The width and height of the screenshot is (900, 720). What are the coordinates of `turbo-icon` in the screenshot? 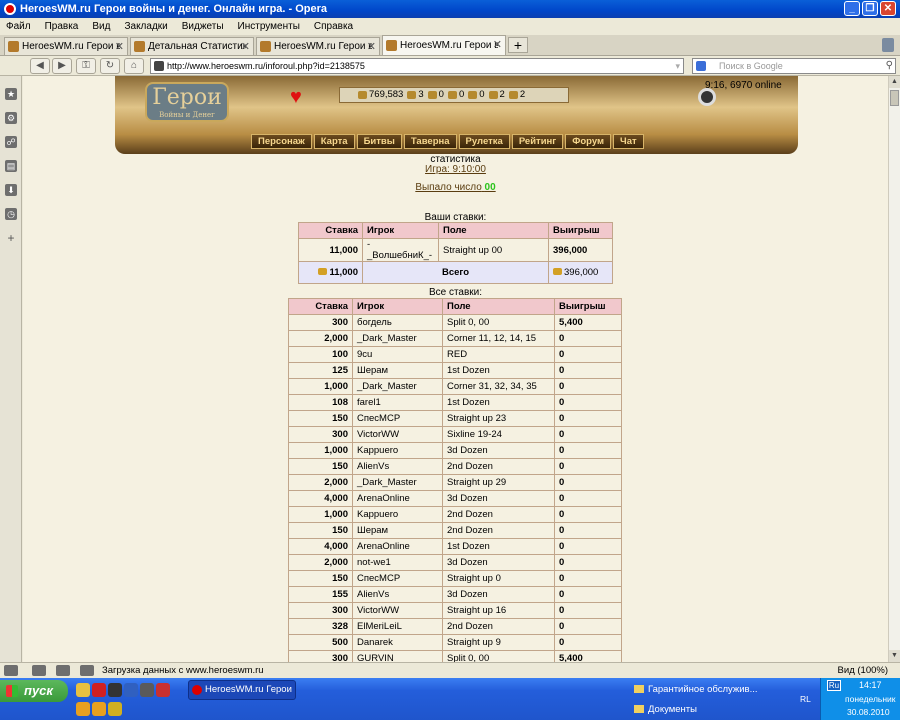 It's located at (87, 670).